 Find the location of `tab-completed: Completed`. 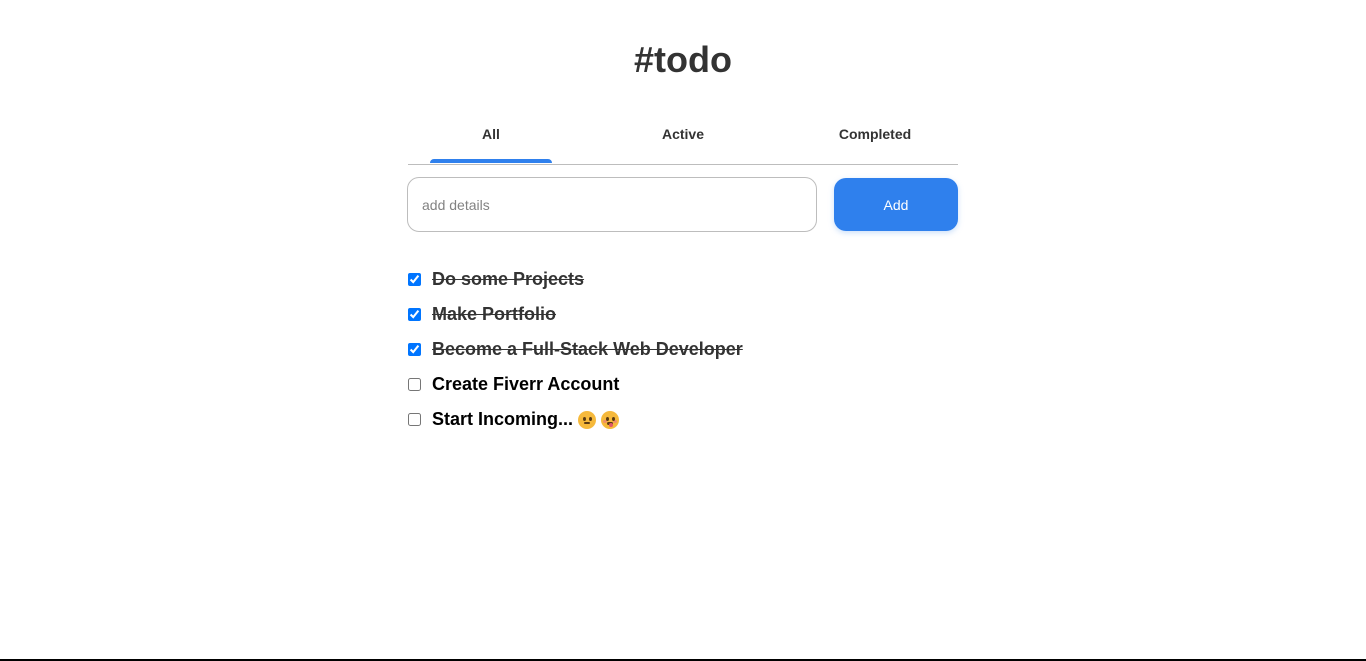

tab-completed: Completed is located at coordinates (875, 138).